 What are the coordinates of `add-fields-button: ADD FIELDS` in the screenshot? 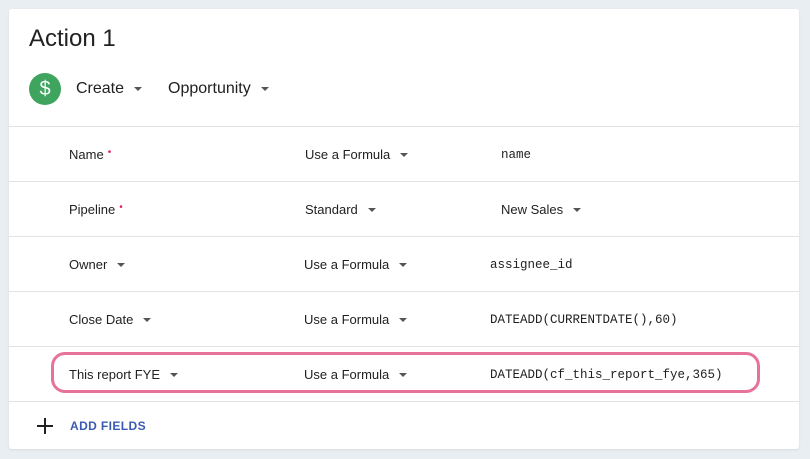 It's located at (108, 426).